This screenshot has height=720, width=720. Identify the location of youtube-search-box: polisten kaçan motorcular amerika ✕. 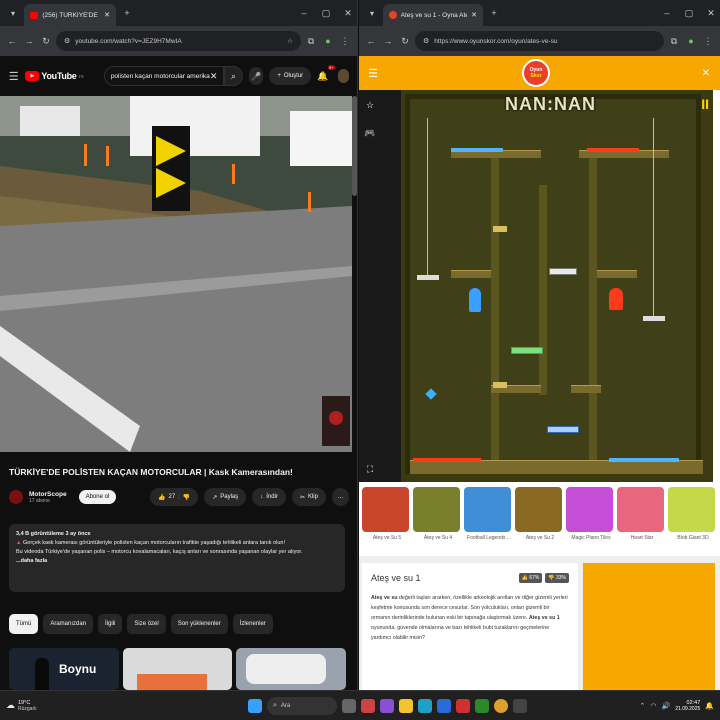
(164, 76).